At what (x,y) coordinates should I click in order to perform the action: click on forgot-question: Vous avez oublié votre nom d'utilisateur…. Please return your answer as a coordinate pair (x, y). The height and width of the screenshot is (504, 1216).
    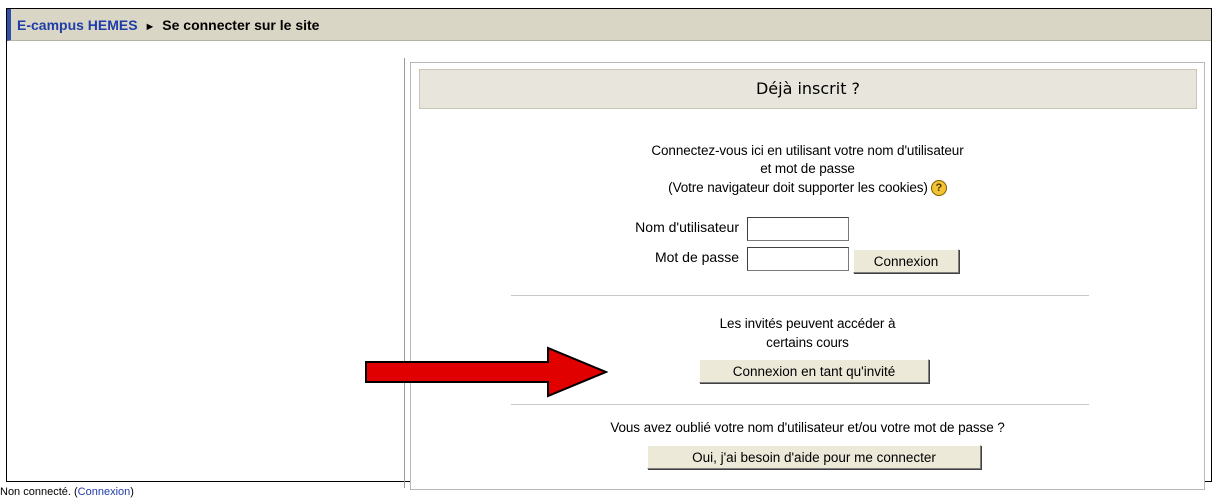
    Looking at the image, I should click on (807, 427).